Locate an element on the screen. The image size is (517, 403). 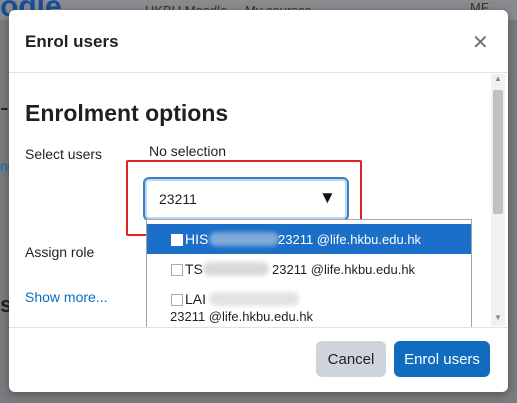
cancel-button: Cancel is located at coordinates (351, 359).